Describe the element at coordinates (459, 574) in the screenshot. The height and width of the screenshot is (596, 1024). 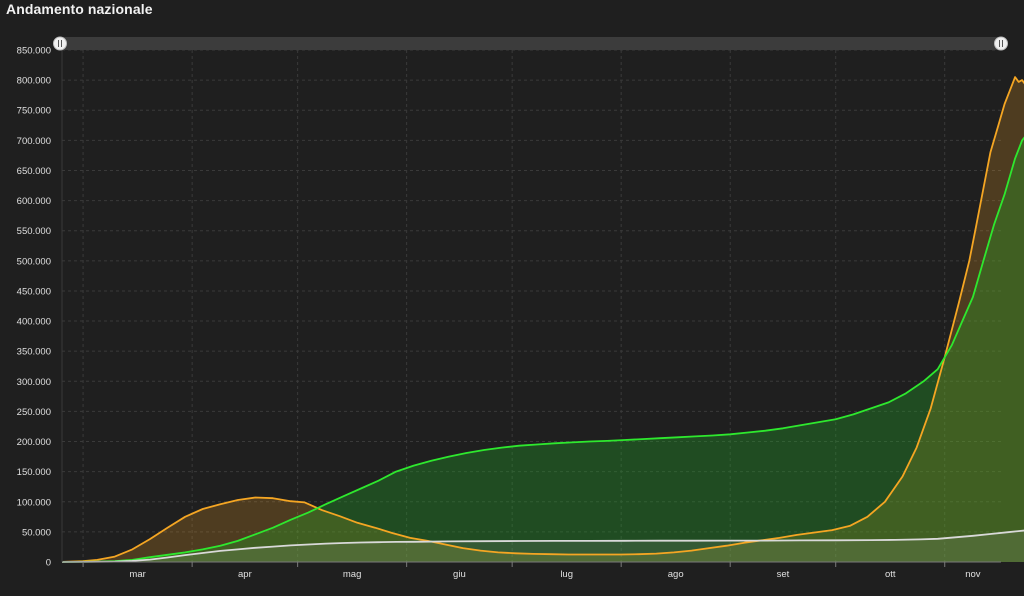
I see `x-tick-label: giu` at that location.